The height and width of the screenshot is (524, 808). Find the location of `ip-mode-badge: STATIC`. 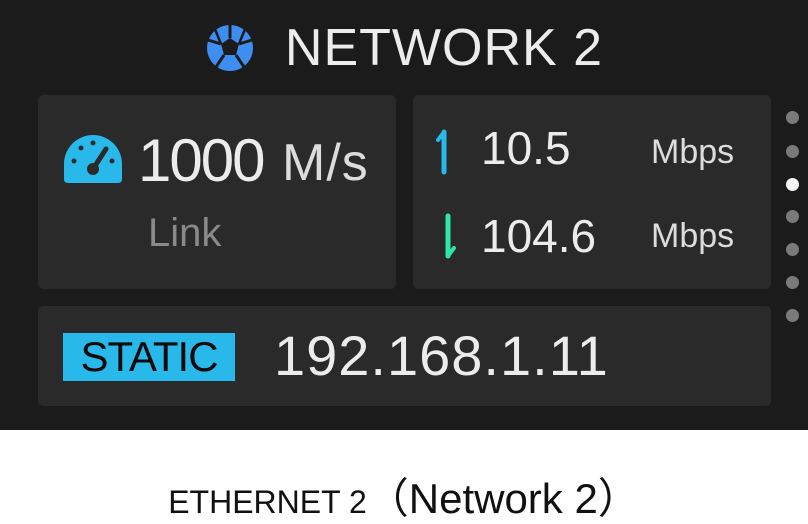

ip-mode-badge: STATIC is located at coordinates (149, 357).